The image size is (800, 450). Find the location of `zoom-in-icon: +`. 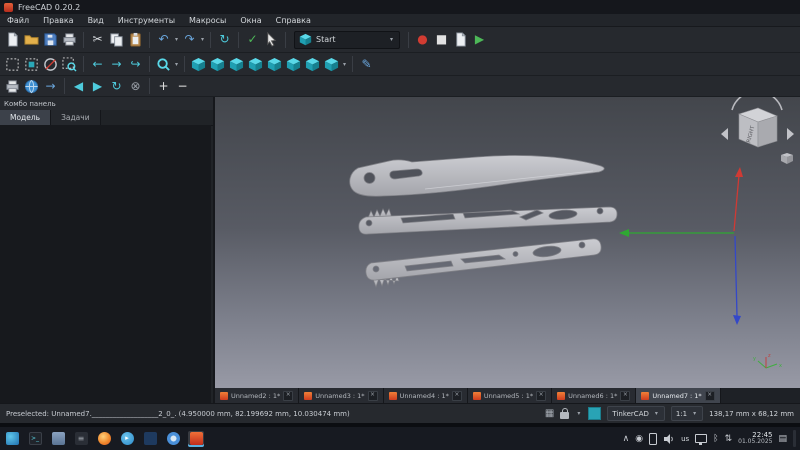

zoom-in-icon: + is located at coordinates (163, 86).